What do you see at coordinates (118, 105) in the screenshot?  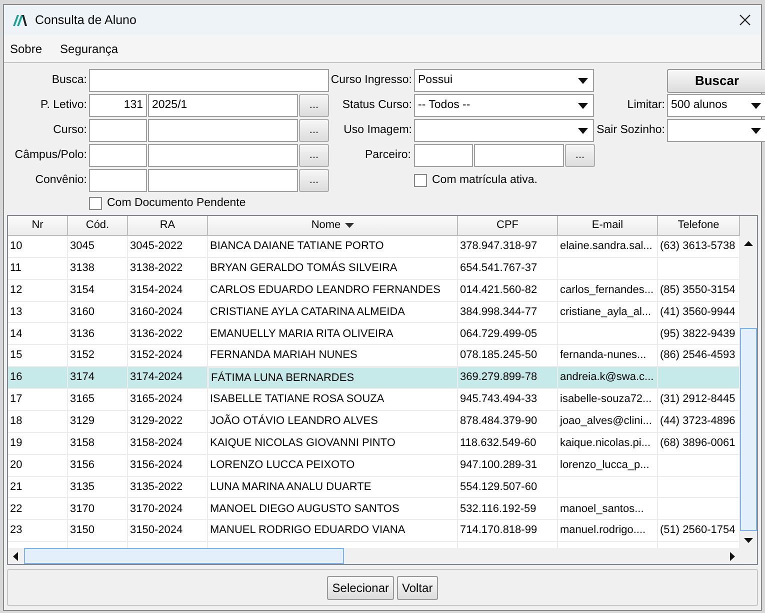 I see `input-field: 131` at bounding box center [118, 105].